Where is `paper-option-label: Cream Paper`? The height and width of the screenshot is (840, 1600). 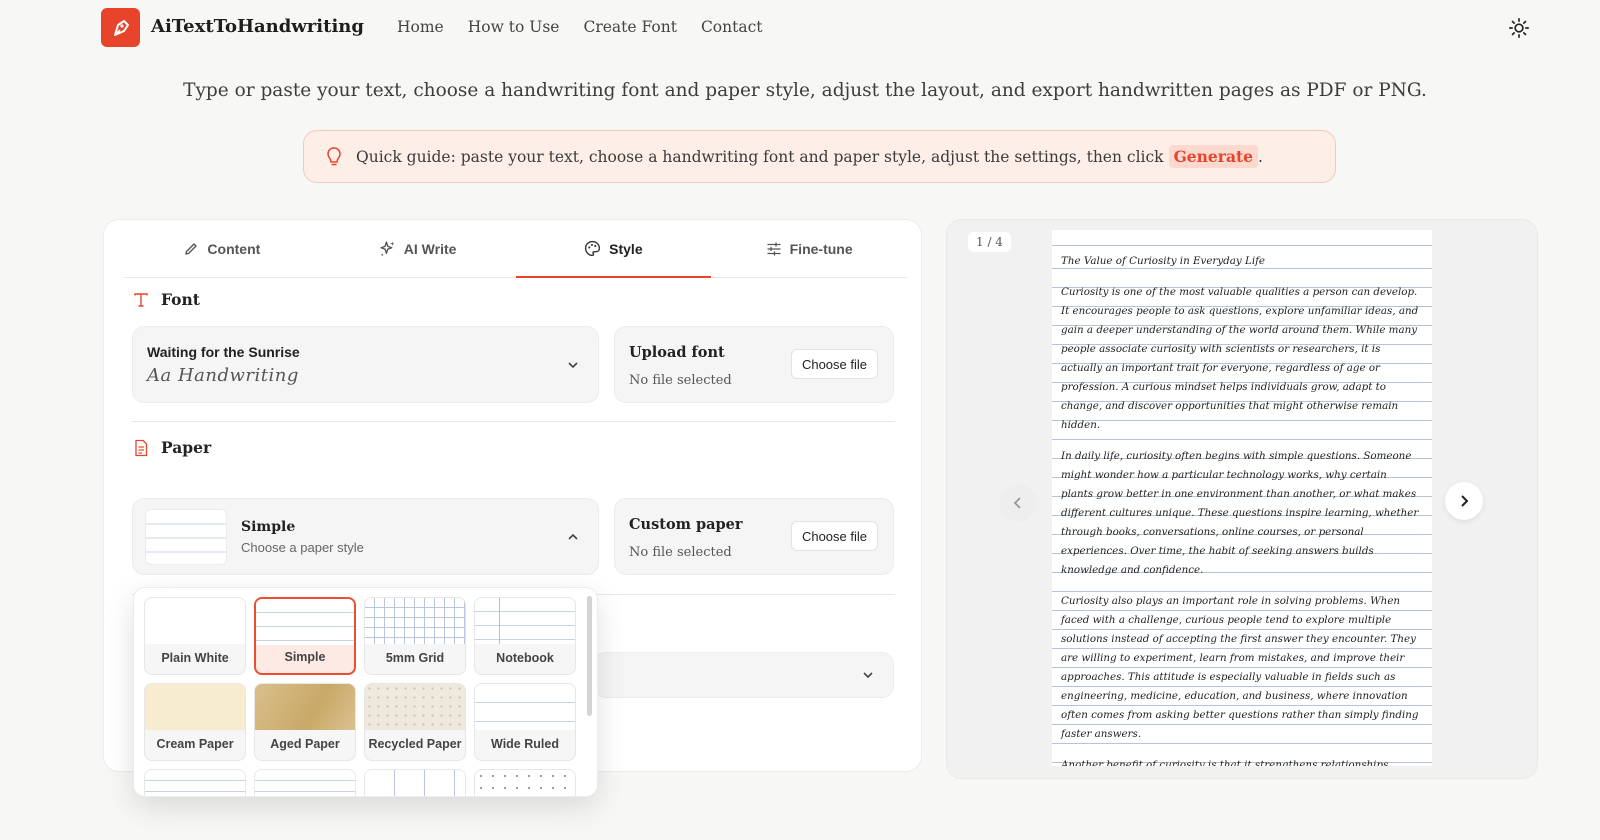 paper-option-label: Cream Paper is located at coordinates (195, 744).